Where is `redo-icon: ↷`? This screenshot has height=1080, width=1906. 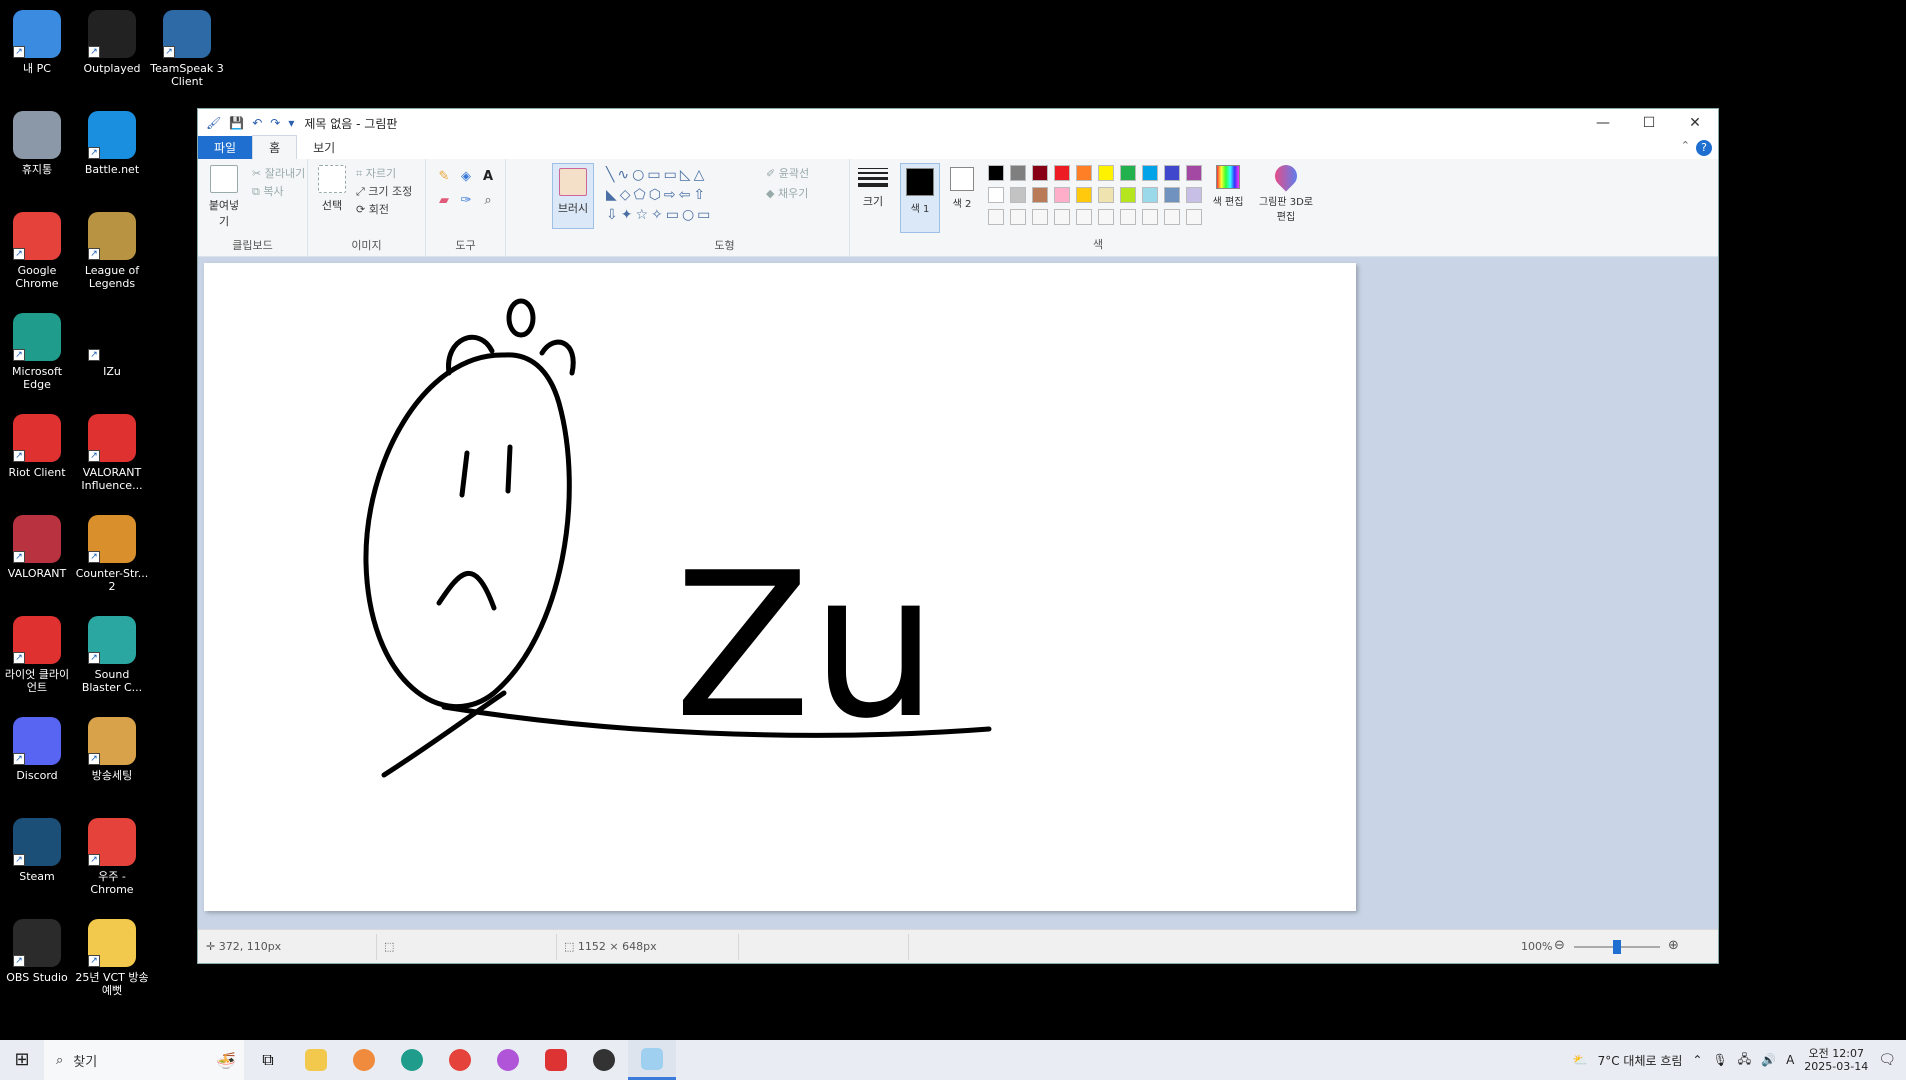 redo-icon: ↷ is located at coordinates (275, 123).